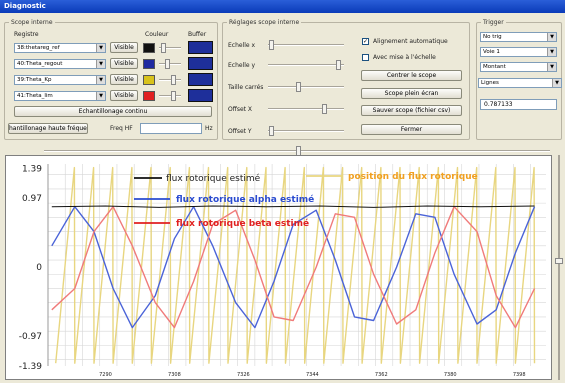 The height and width of the screenshot is (383, 565). I want to click on trigger-title: Trigger, so click(493, 22).